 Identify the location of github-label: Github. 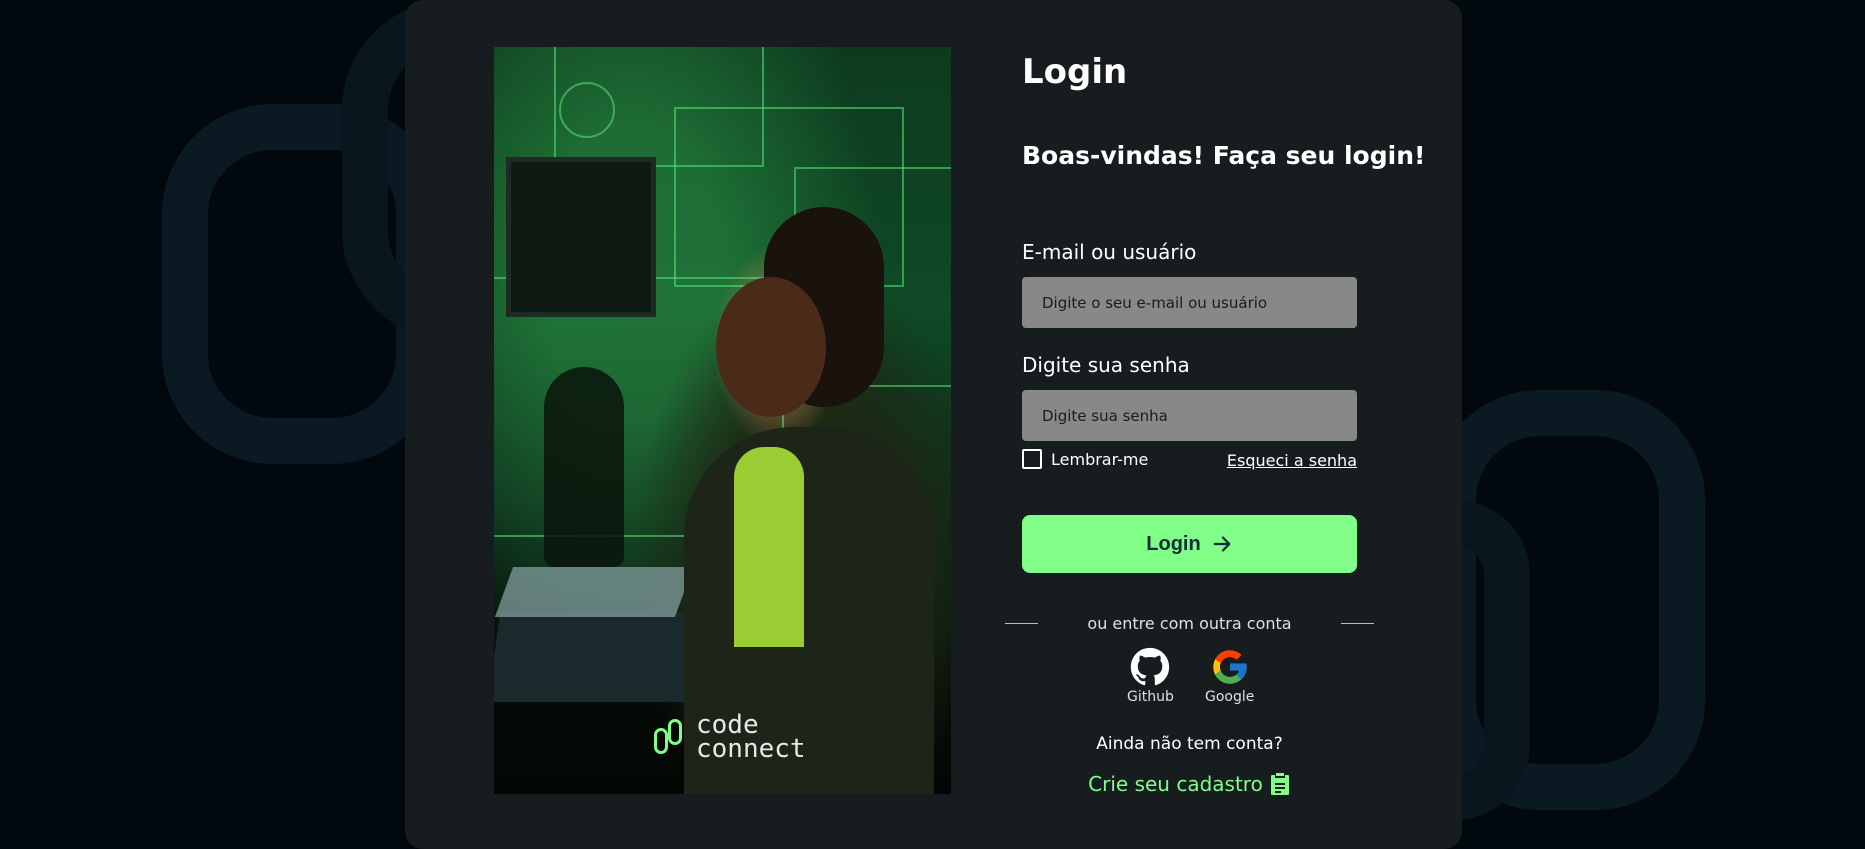
(1150, 697).